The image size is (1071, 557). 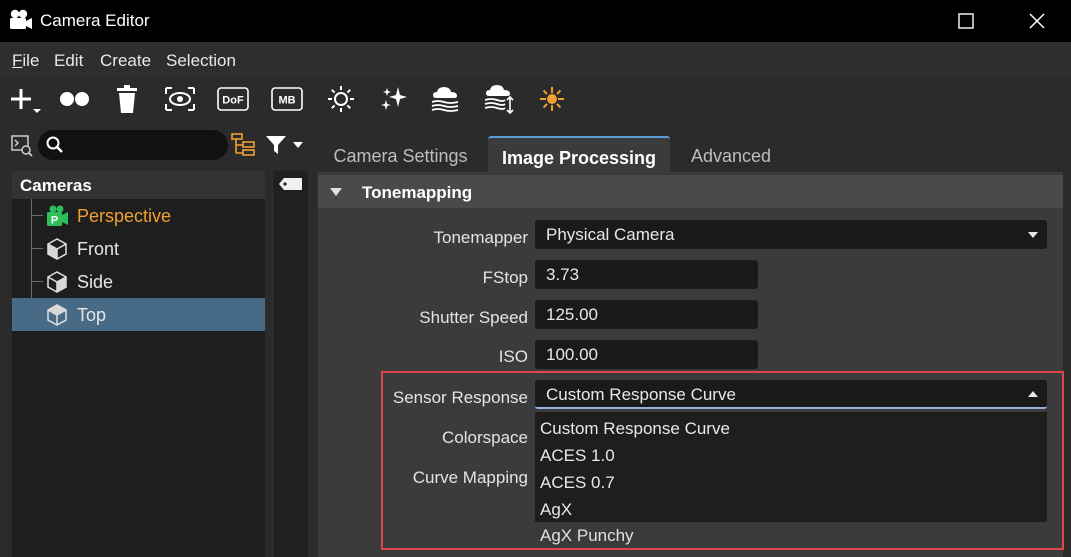 What do you see at coordinates (147, 145) in the screenshot?
I see `search-input` at bounding box center [147, 145].